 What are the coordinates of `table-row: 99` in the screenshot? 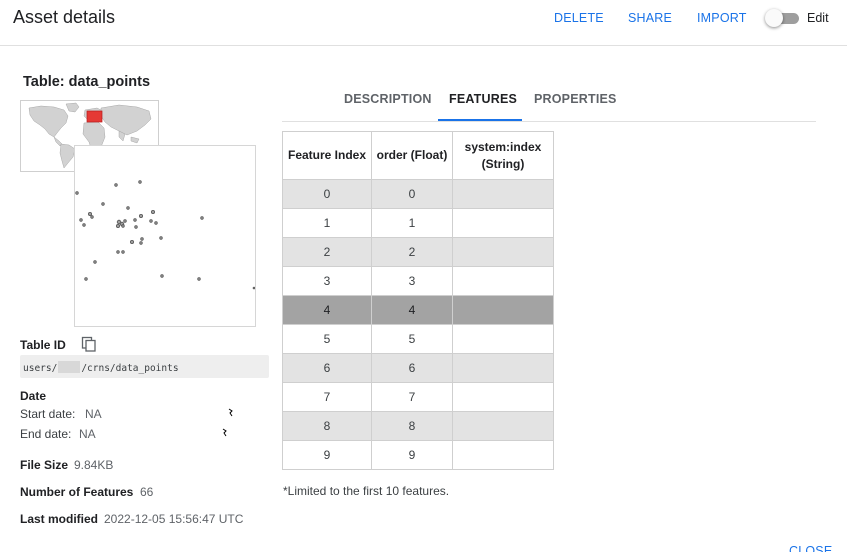 It's located at (418, 455).